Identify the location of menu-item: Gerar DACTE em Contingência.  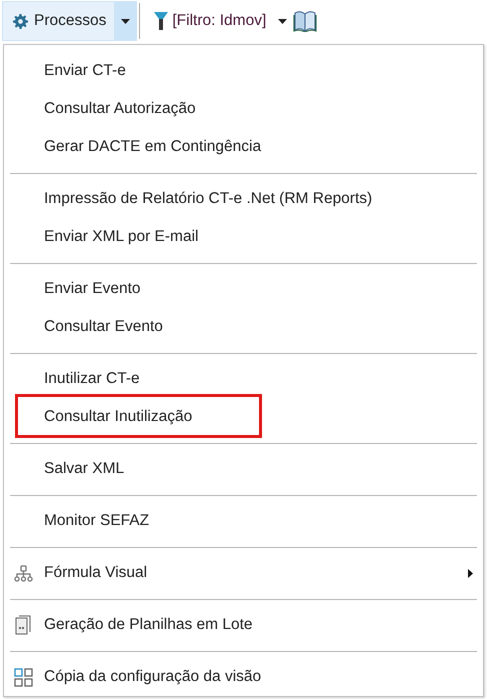
(243, 147).